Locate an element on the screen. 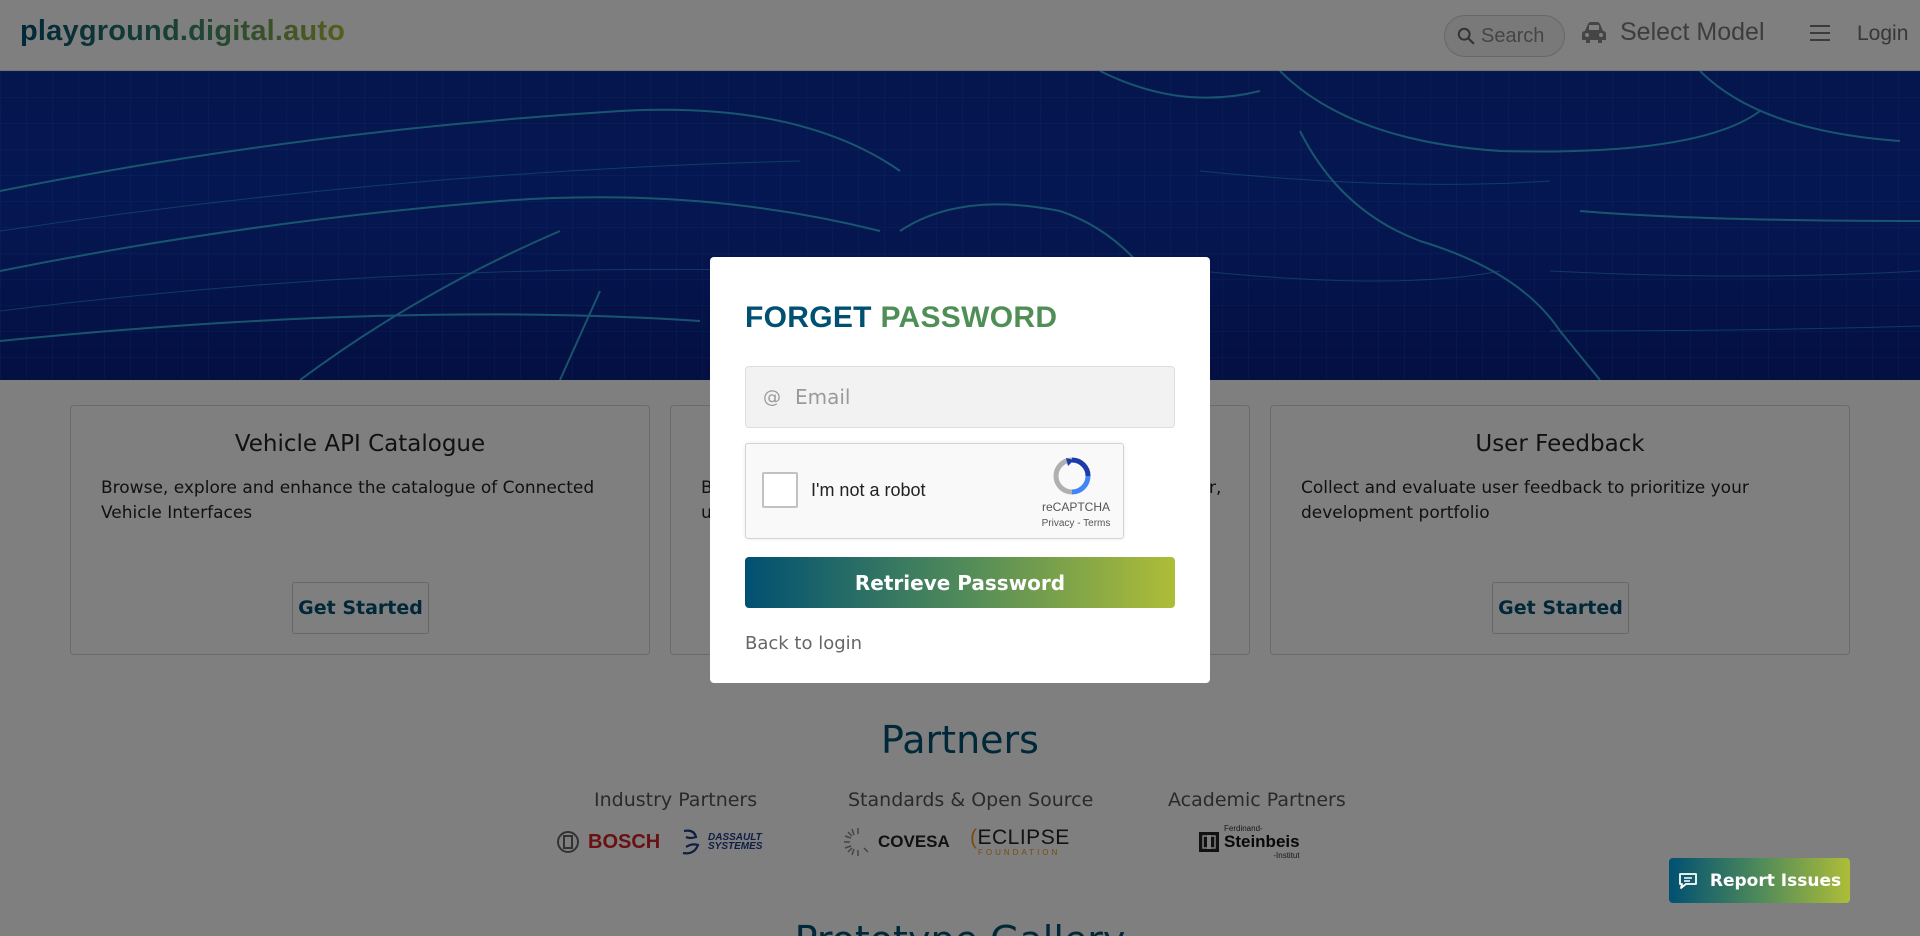 This screenshot has height=936, width=1920. recaptcha-brand: reCAPTCHA is located at coordinates (1075, 507).